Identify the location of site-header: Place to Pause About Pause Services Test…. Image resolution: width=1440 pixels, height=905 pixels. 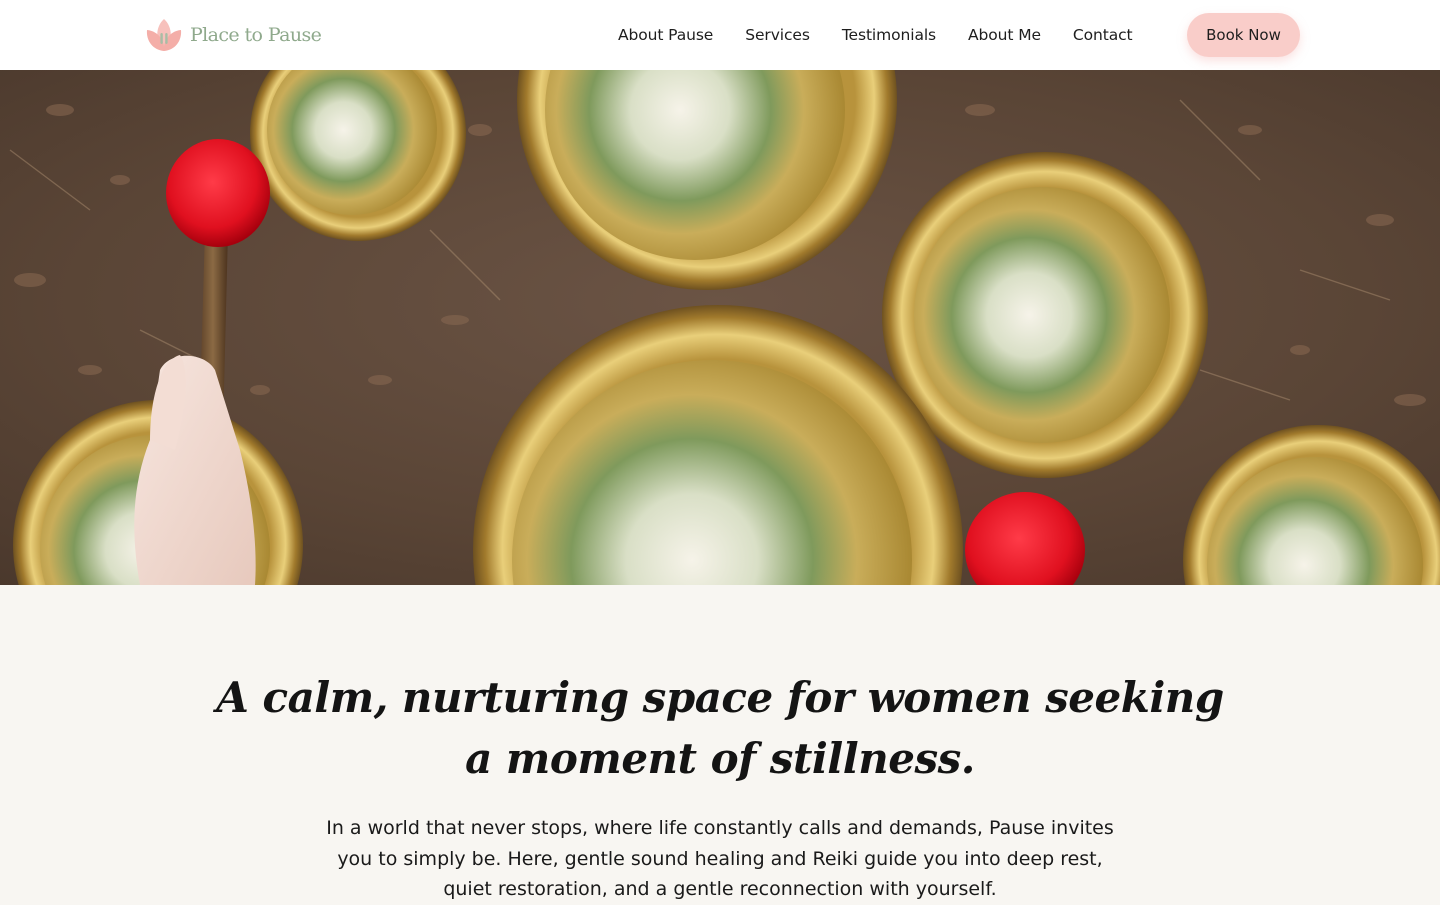
(720, 35).